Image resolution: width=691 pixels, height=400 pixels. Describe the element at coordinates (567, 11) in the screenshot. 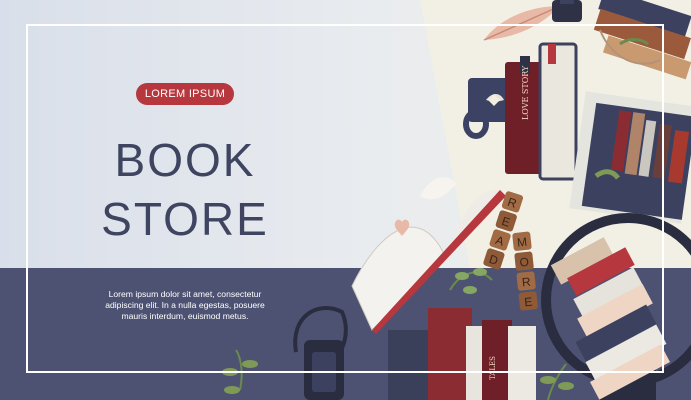

I see `ink-bottle-icon` at that location.